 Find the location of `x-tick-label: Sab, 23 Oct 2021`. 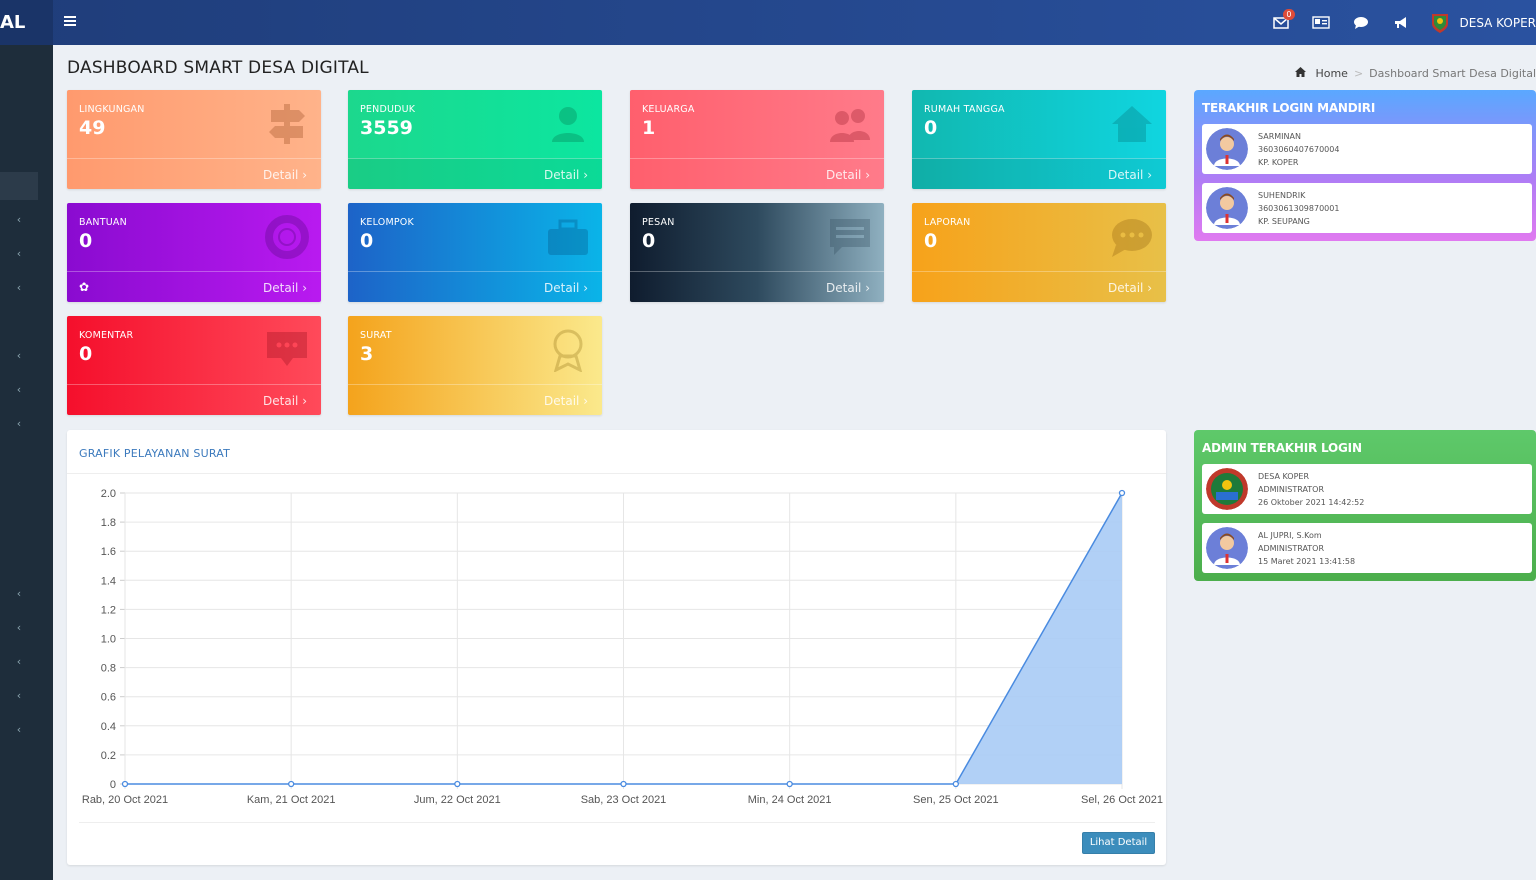

x-tick-label: Sab, 23 Oct 2021 is located at coordinates (624, 800).